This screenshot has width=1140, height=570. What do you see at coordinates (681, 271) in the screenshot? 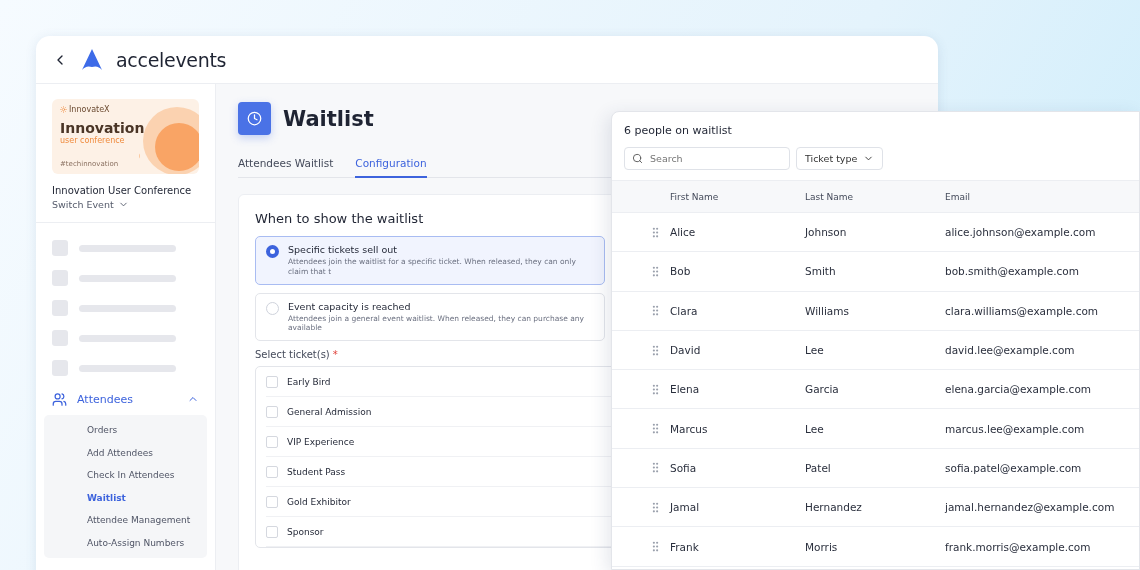
I see `table-cell-text: Bob` at bounding box center [681, 271].